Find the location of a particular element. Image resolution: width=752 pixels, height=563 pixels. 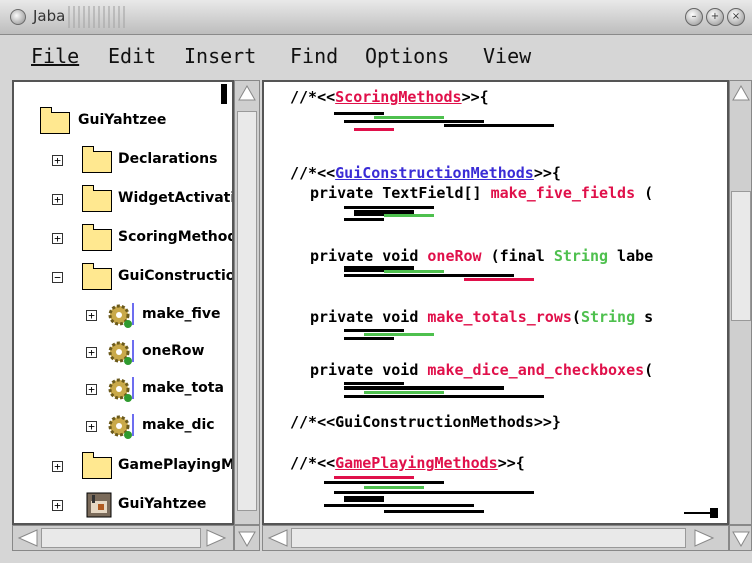

tree-node-label: ScoringMethod is located at coordinates (176, 237).